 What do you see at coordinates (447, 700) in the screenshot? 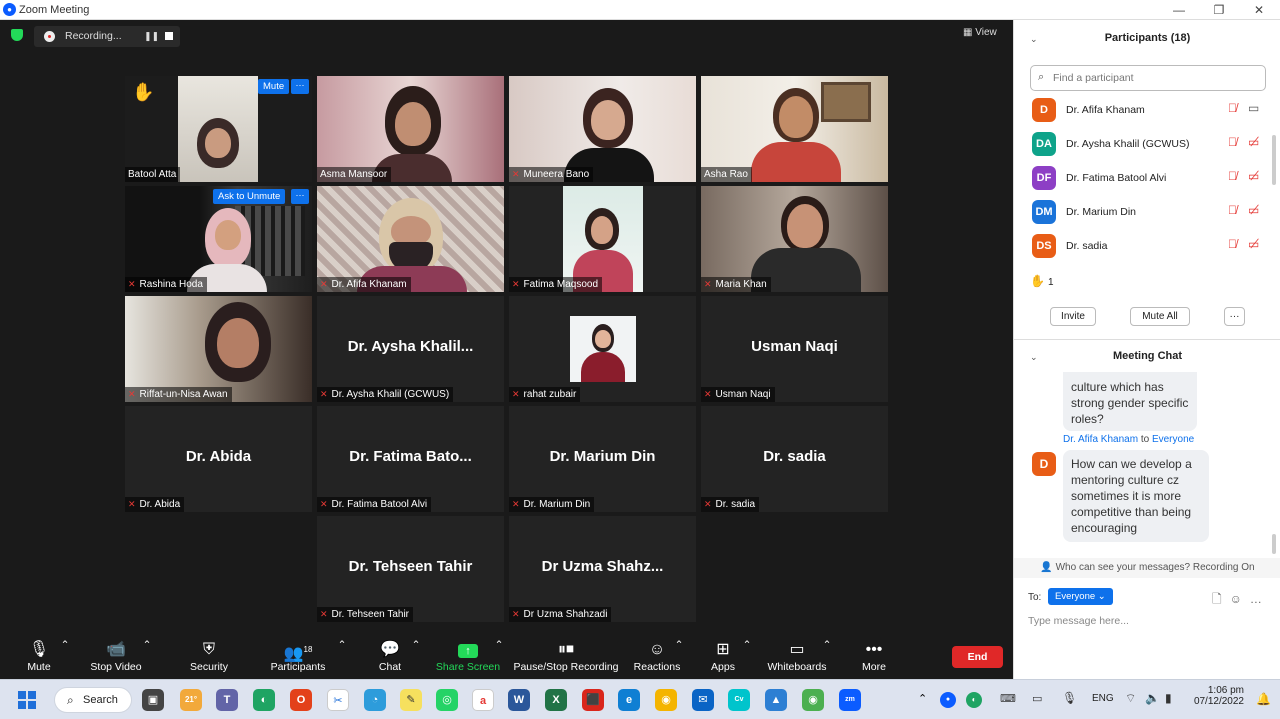
I see `whatsapp-icon: ◎` at bounding box center [447, 700].